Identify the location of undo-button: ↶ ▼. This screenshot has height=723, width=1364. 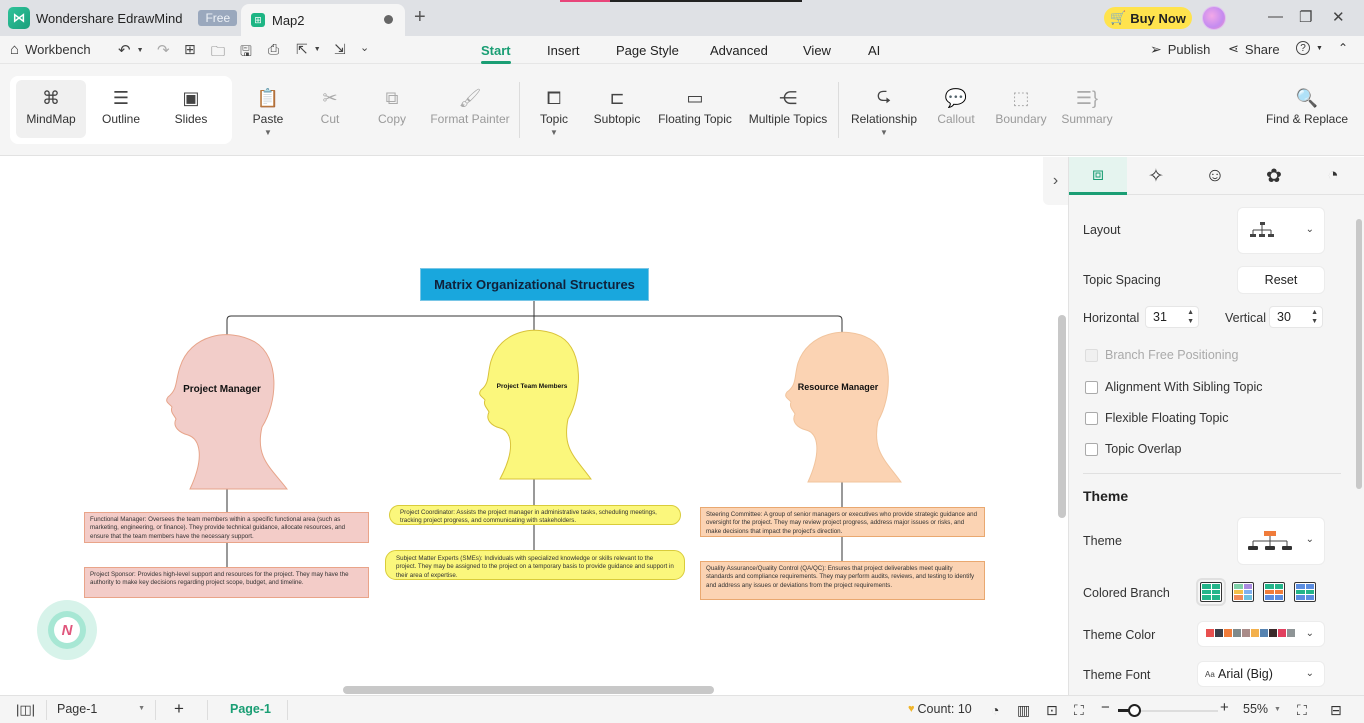
(131, 50).